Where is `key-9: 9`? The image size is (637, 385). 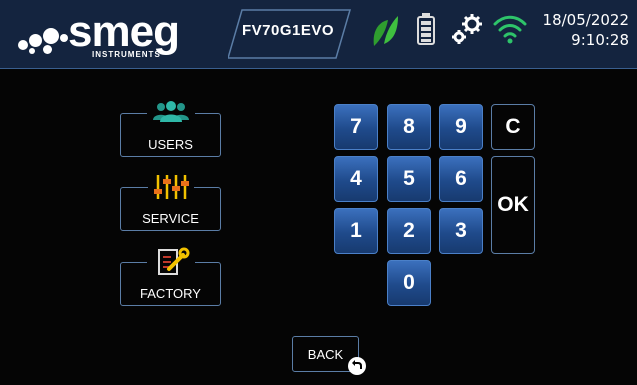
key-9: 9 is located at coordinates (461, 127).